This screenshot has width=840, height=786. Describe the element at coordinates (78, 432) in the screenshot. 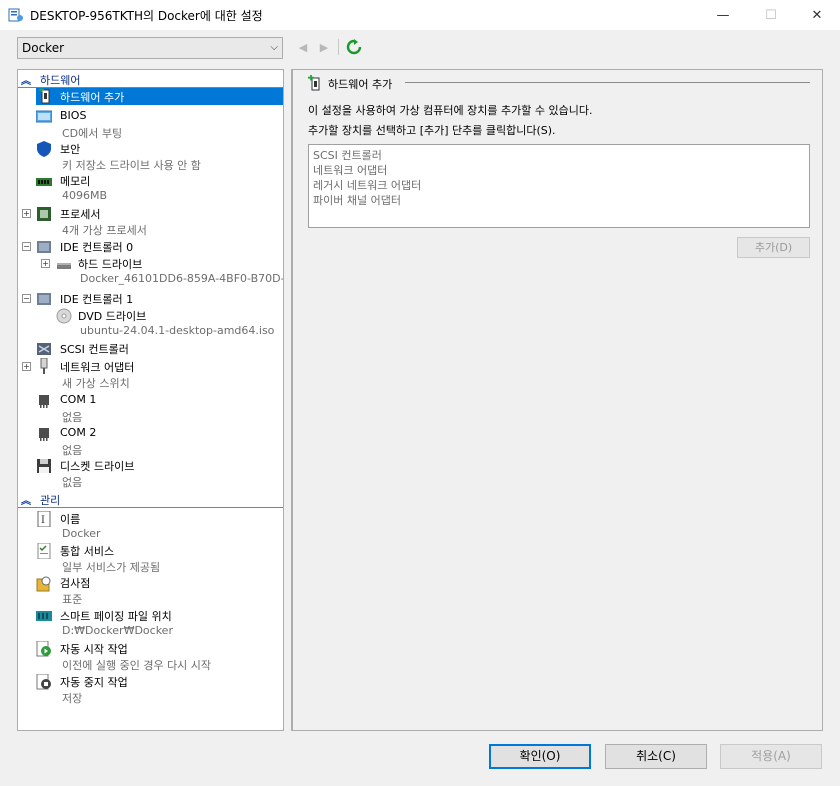

I see `tree-item-label: COM 2` at that location.